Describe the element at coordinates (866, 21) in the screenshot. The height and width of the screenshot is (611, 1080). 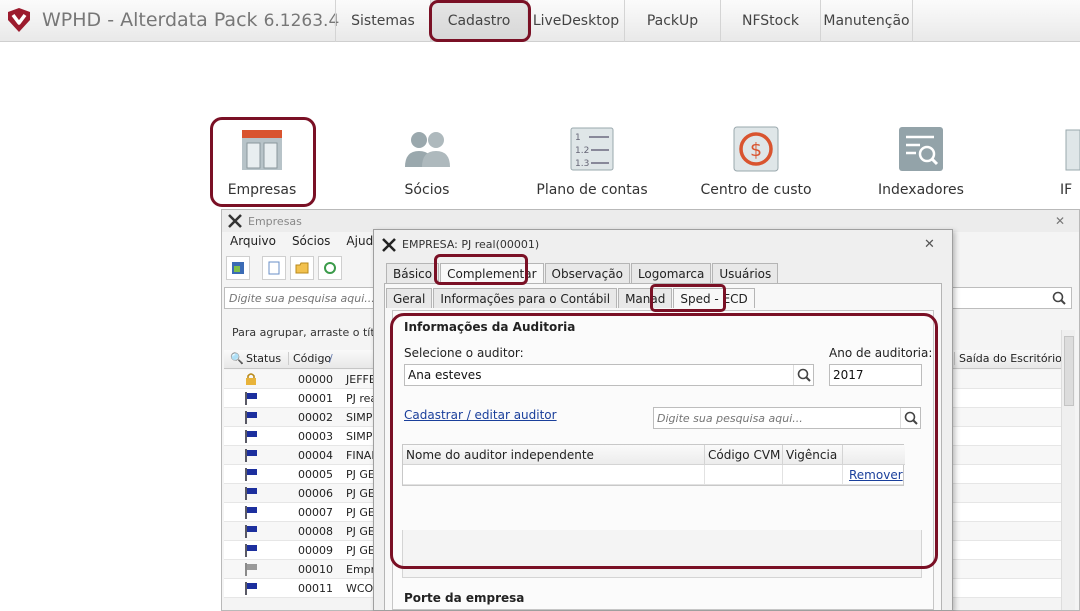
I see `menu-manutencao: Manutenção` at that location.